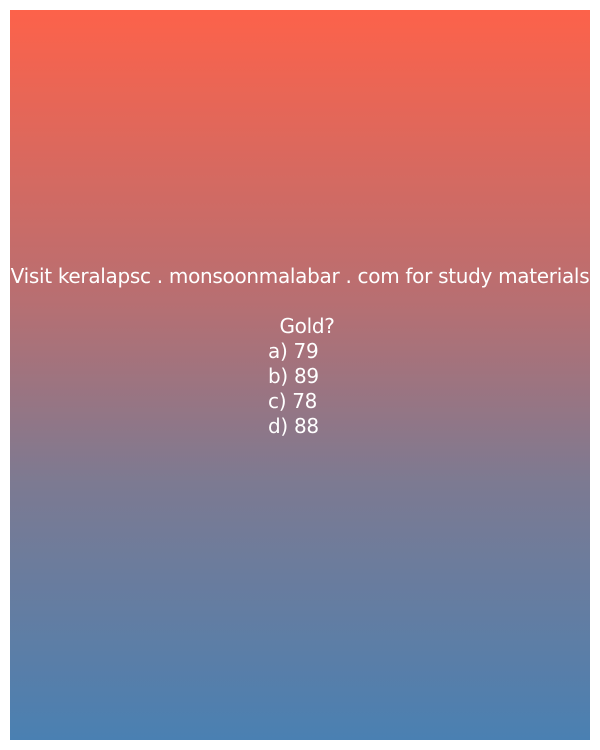 The width and height of the screenshot is (600, 750). Describe the element at coordinates (307, 326) in the screenshot. I see `question-text: Gold?` at that location.